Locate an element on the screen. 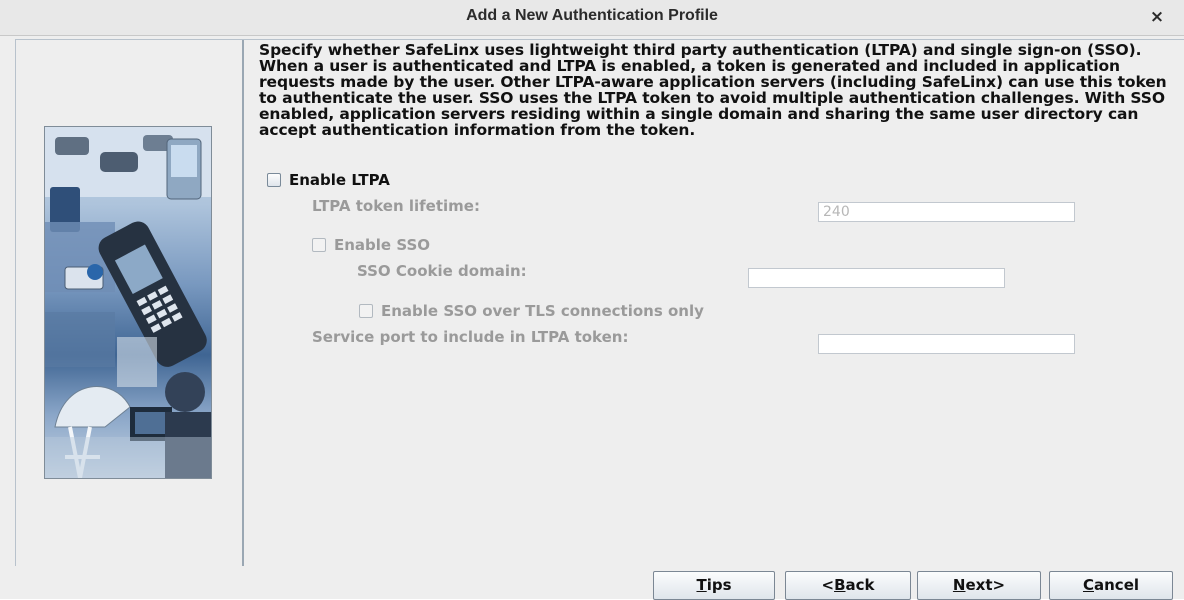 This screenshot has height=600, width=1184. tips-button: Tips is located at coordinates (714, 585).